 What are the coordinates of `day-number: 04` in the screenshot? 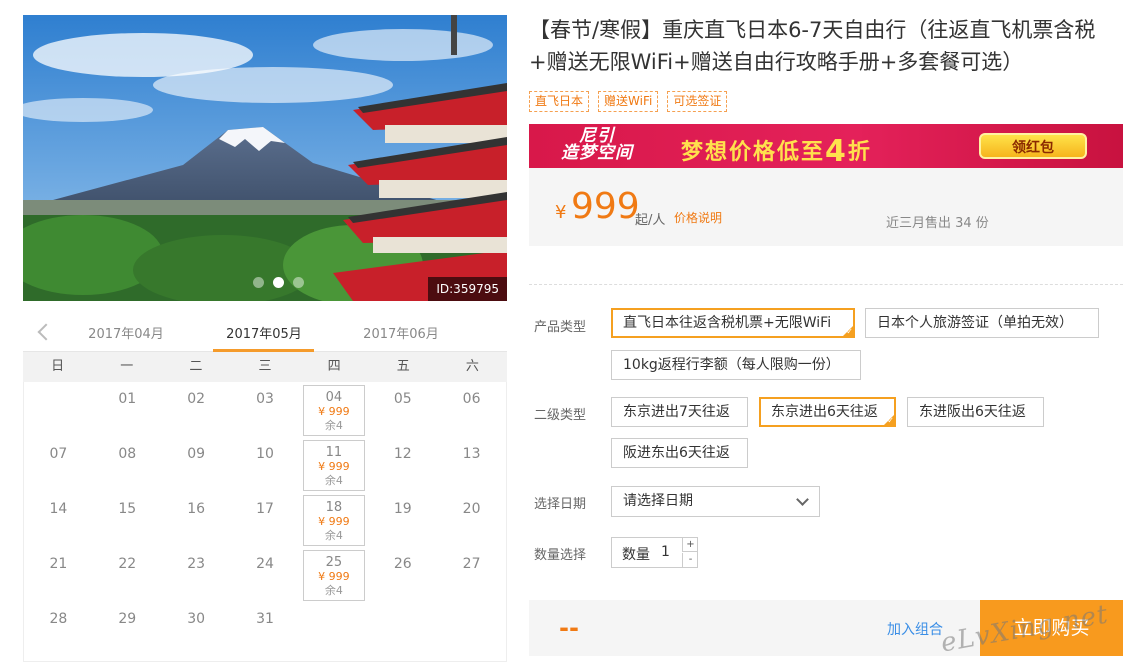 It's located at (334, 397).